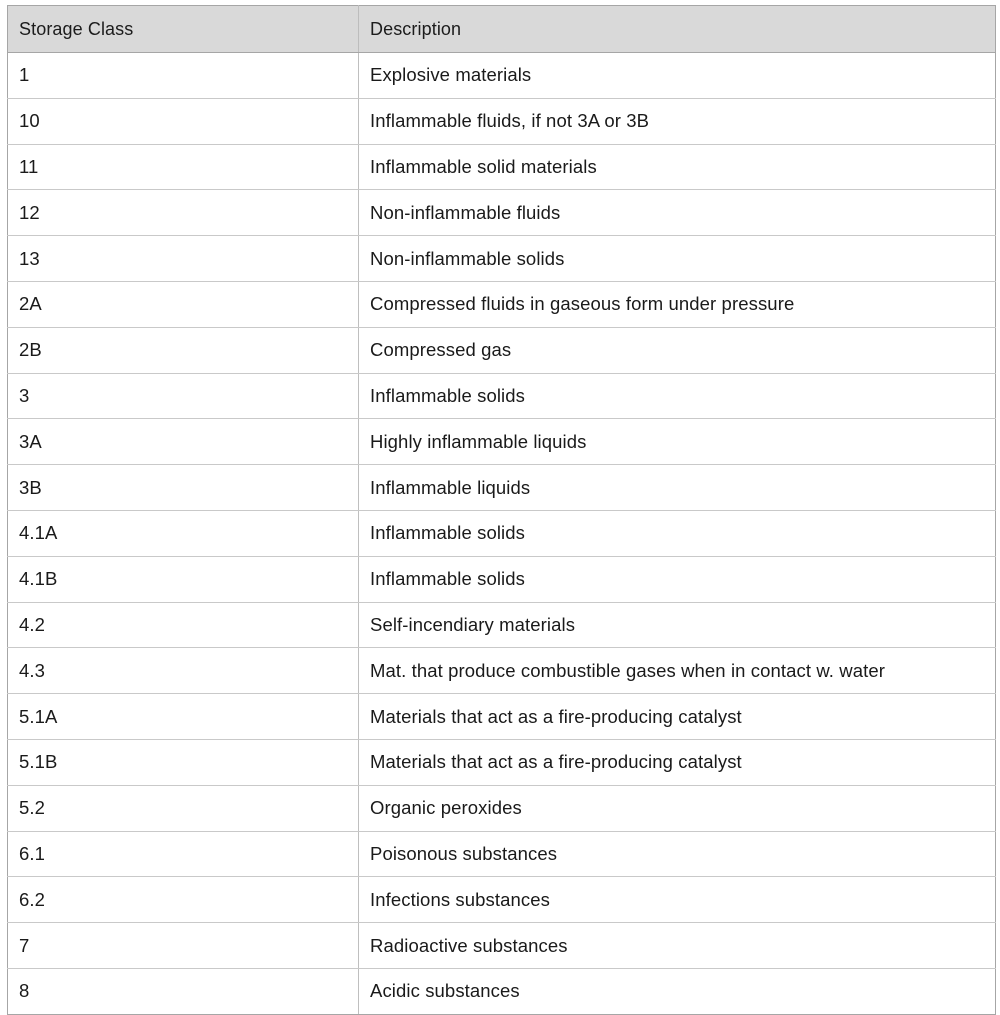  I want to click on cell-description: Compressed gas, so click(677, 350).